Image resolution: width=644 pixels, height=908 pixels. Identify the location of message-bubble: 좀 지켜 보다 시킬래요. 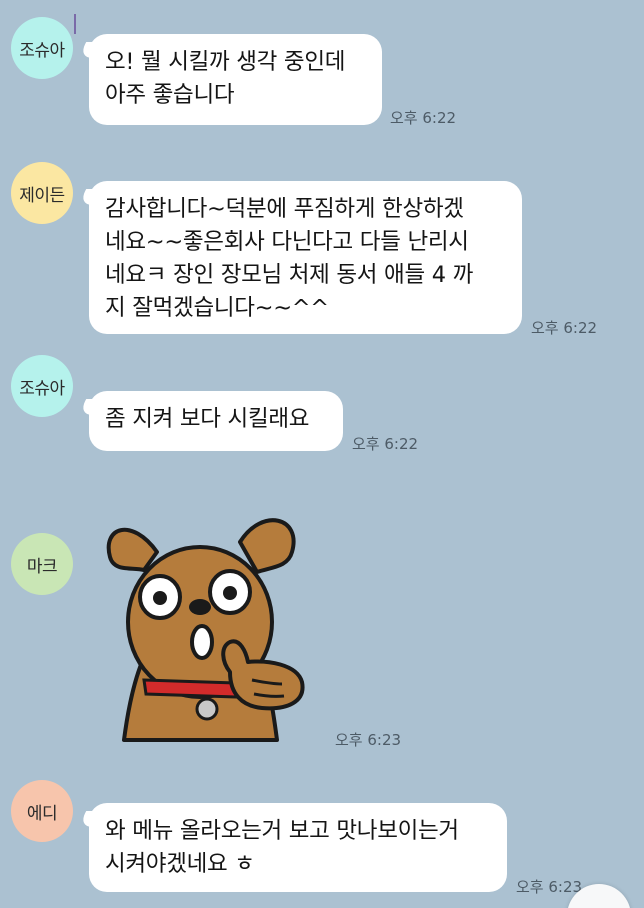
(216, 421).